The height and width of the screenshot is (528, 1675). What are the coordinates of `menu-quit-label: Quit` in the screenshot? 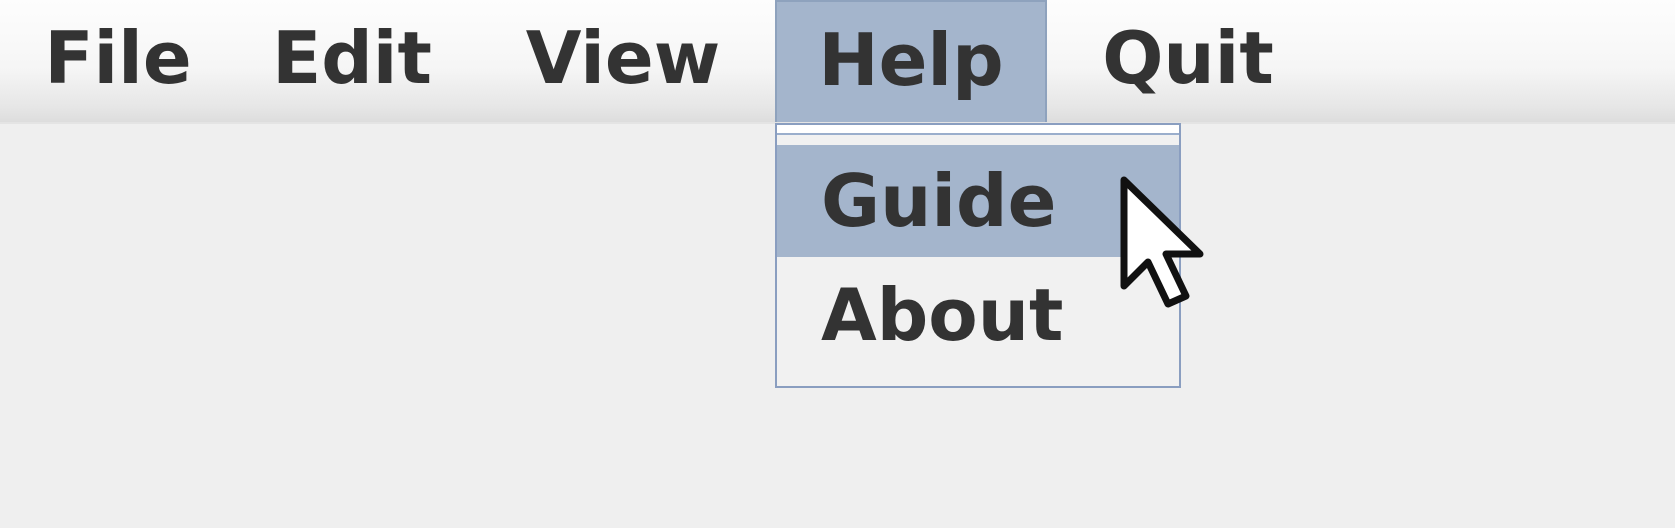 It's located at (1188, 58).